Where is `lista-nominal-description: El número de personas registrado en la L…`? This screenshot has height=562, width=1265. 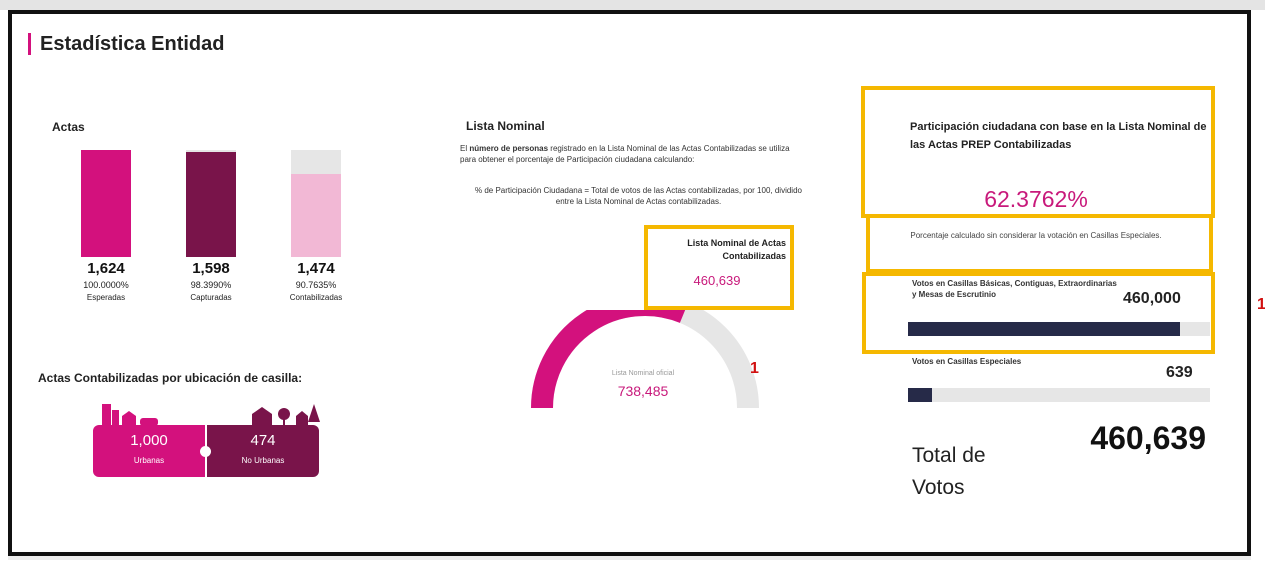 lista-nominal-description: El número de personas registrado en la L… is located at coordinates (632, 154).